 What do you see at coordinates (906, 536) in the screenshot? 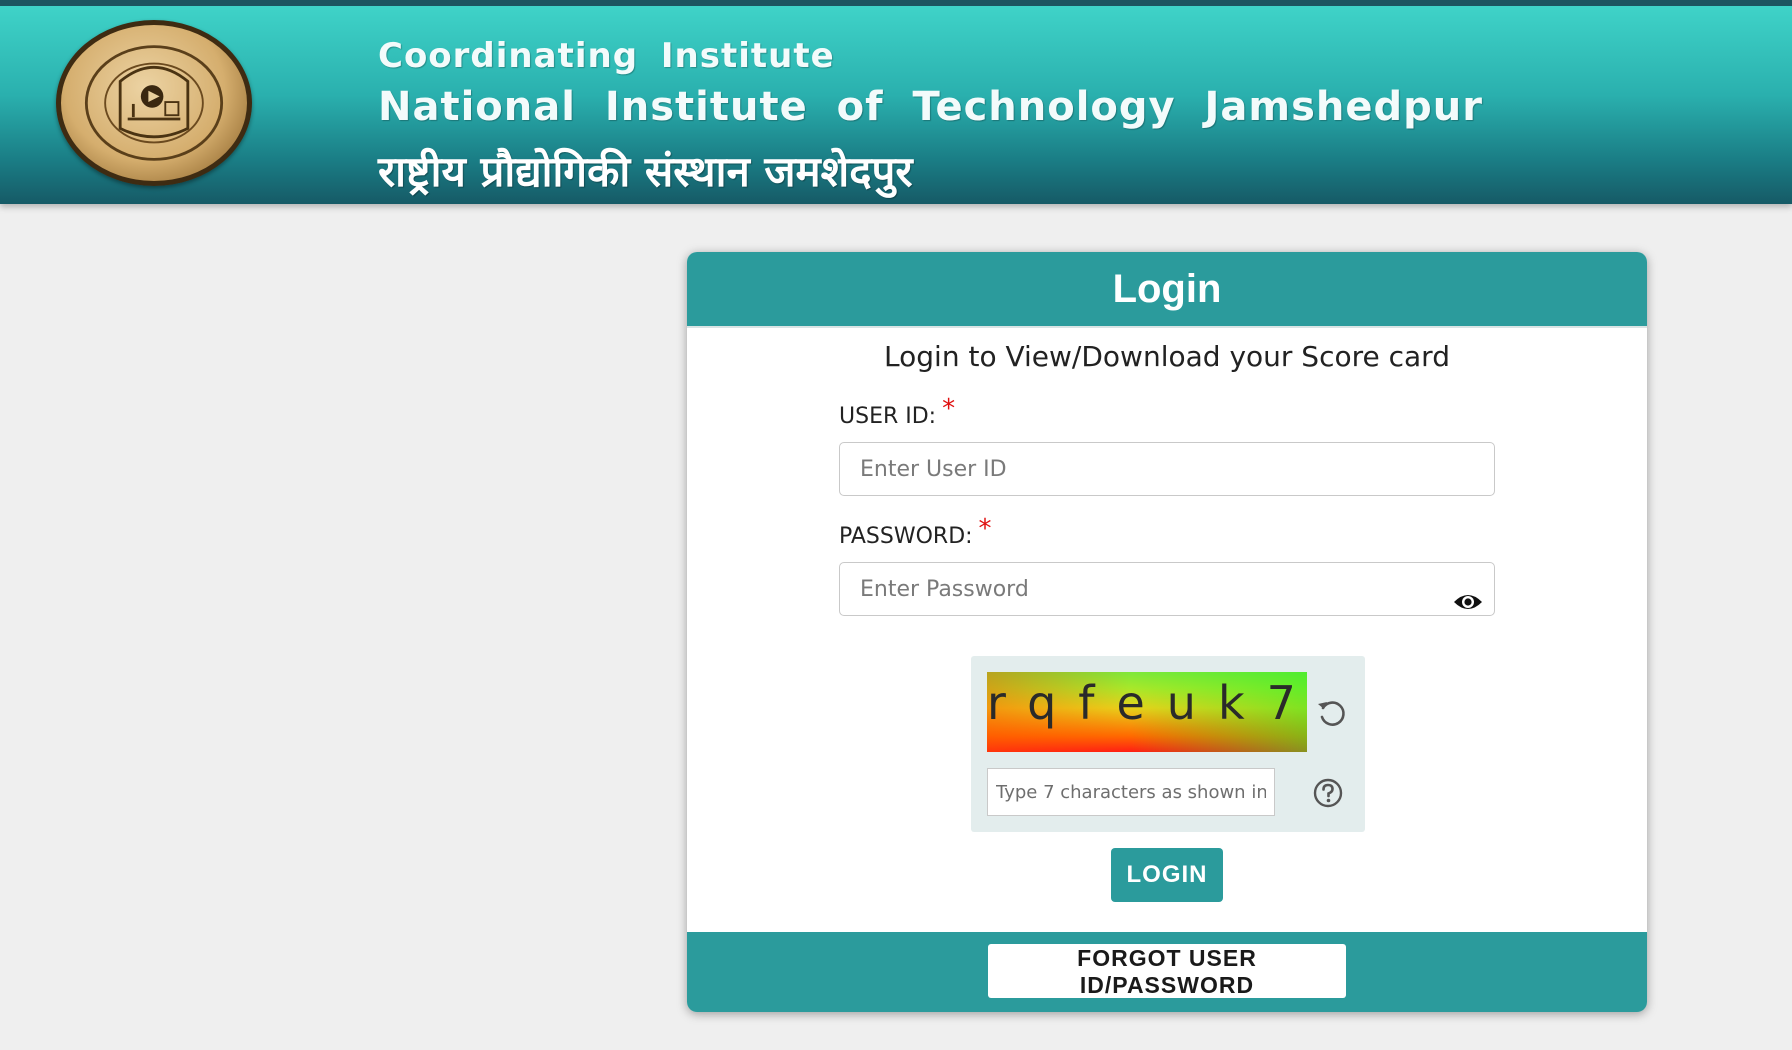
I see `password-label-text: PASSWORD:` at bounding box center [906, 536].